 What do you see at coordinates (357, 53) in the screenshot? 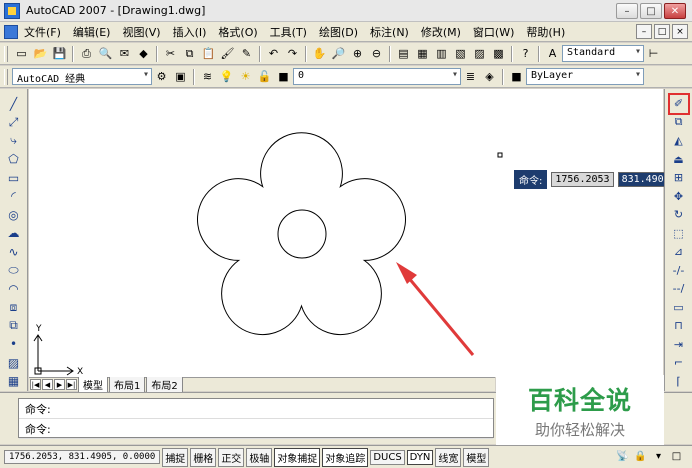
I see `zoom-window-icon: ⊕` at bounding box center [357, 53].